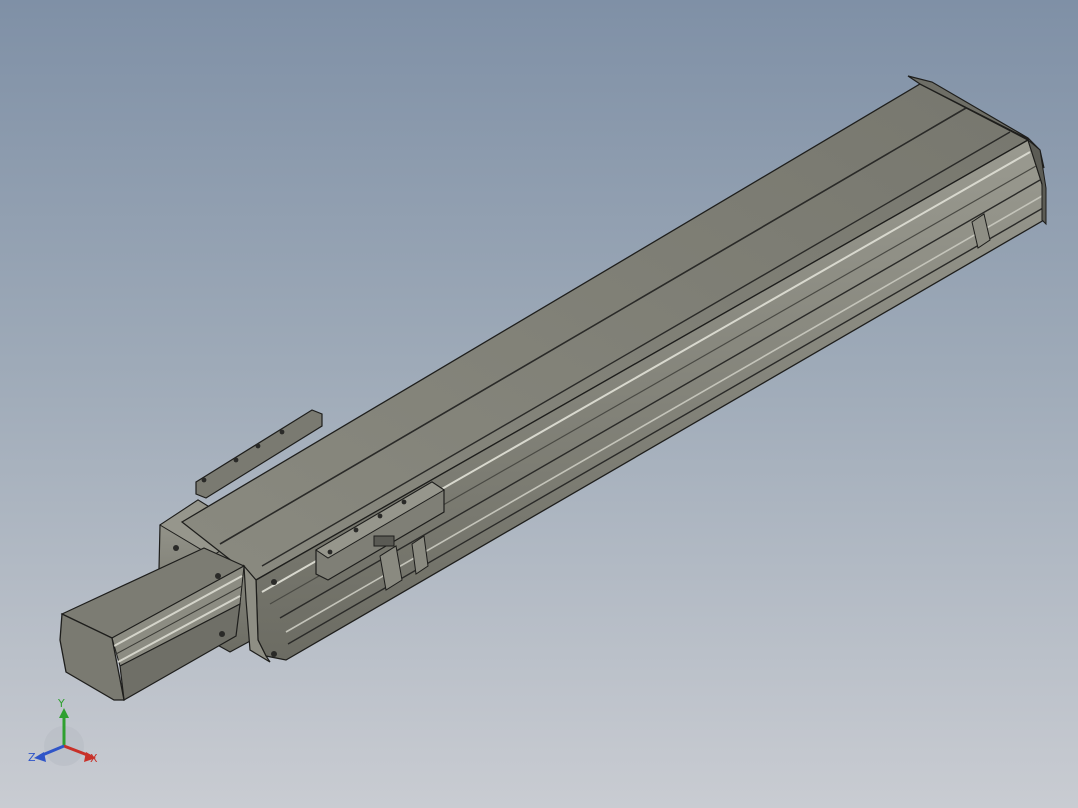 The image size is (1078, 808). Describe the element at coordinates (94, 758) in the screenshot. I see `x-axis-label: X` at that location.